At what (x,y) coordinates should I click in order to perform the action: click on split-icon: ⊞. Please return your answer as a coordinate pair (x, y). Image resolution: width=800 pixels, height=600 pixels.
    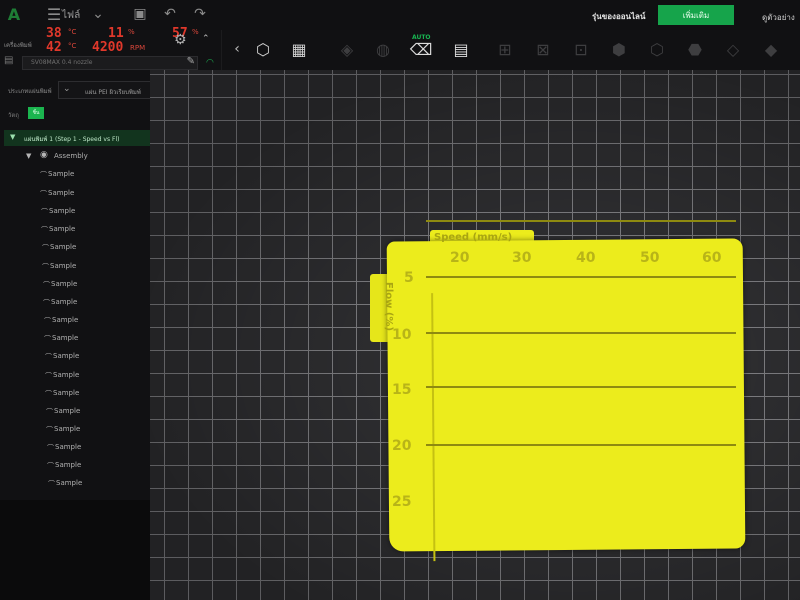
    Looking at the image, I should click on (505, 49).